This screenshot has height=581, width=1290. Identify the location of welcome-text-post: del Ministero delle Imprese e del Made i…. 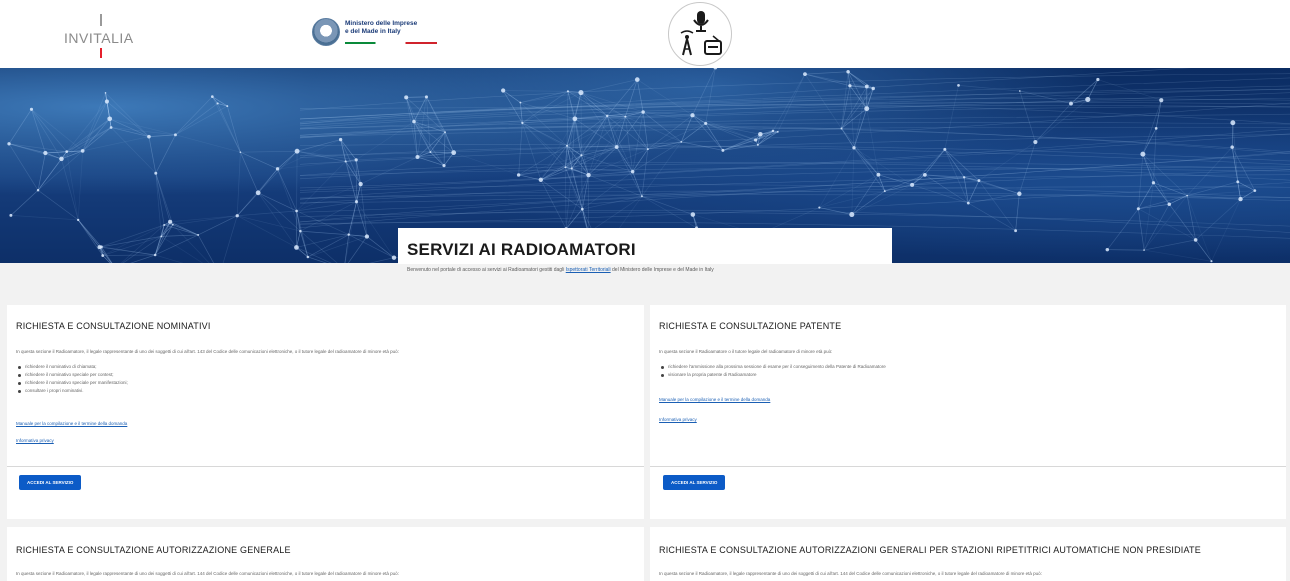
(662, 270).